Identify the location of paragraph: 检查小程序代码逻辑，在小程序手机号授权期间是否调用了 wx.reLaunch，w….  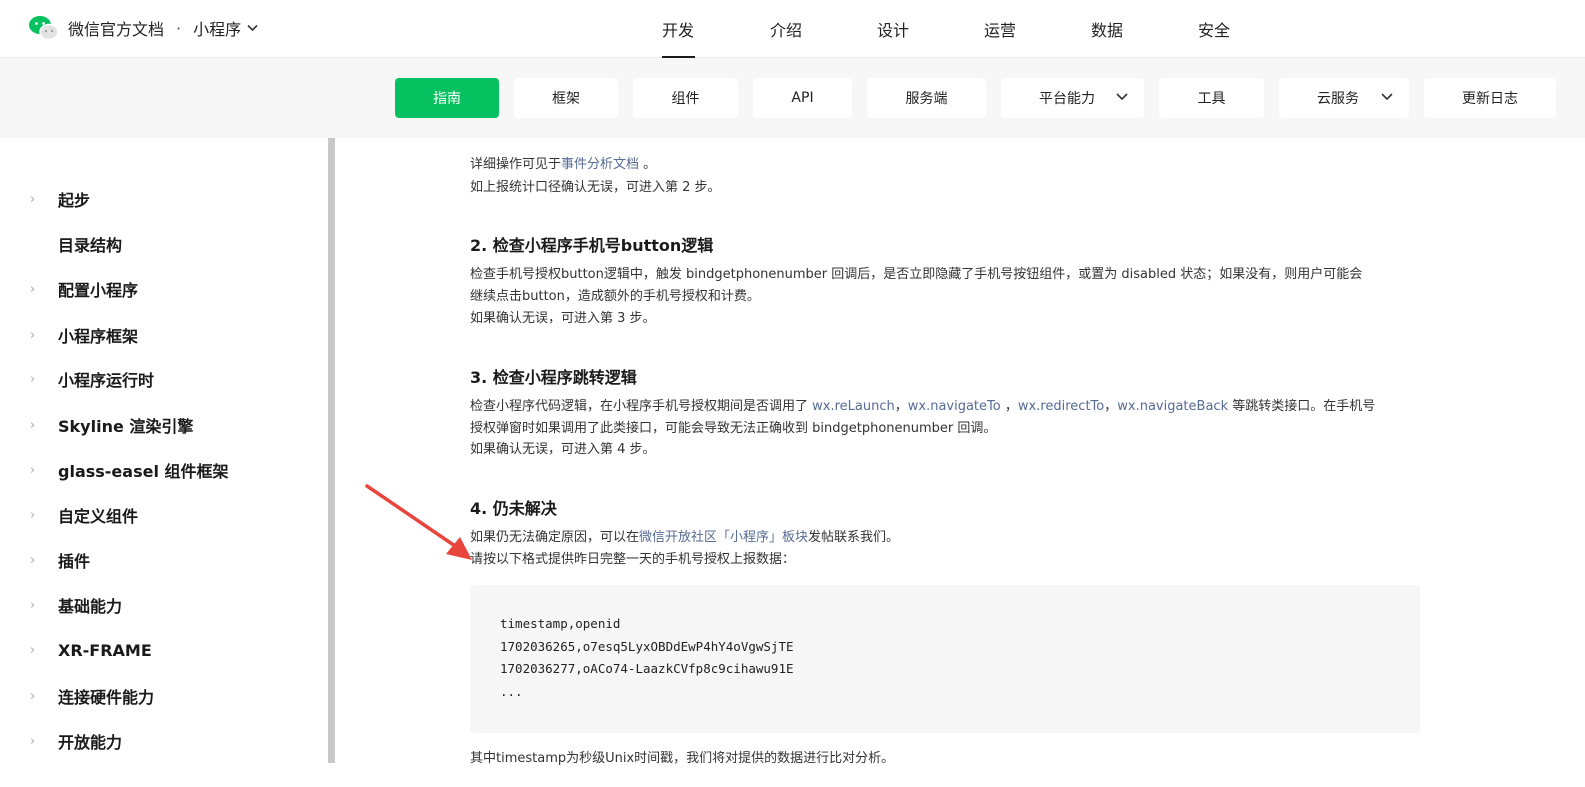
(923, 406).